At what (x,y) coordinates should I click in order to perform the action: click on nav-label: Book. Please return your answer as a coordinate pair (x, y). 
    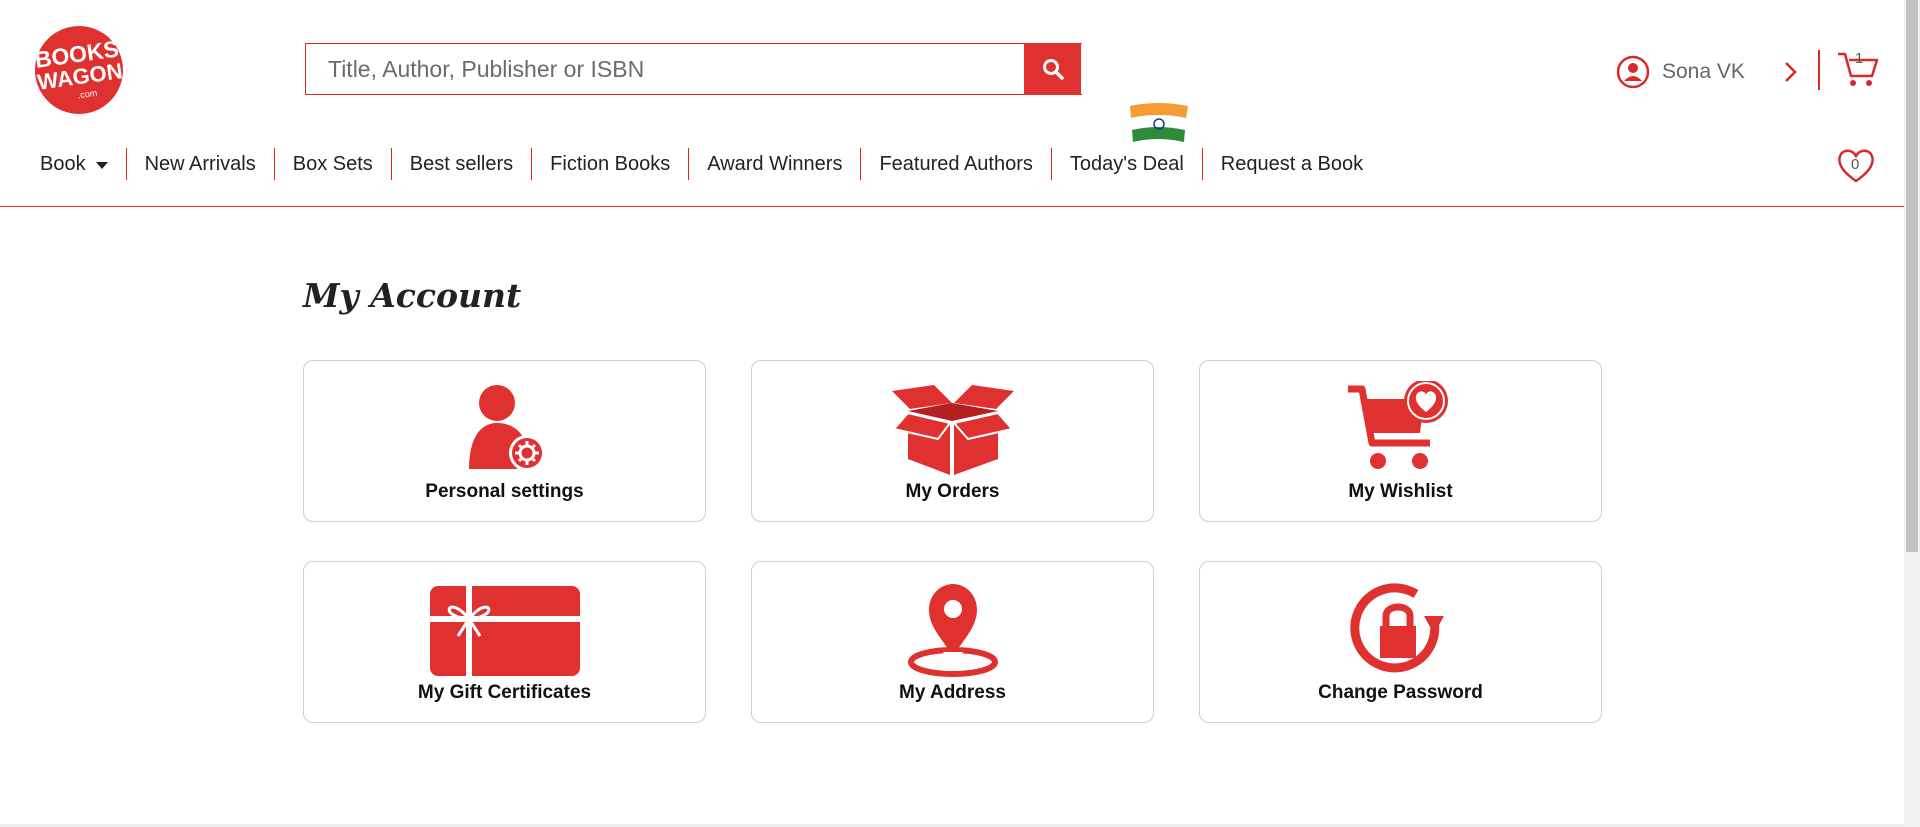
    Looking at the image, I should click on (63, 163).